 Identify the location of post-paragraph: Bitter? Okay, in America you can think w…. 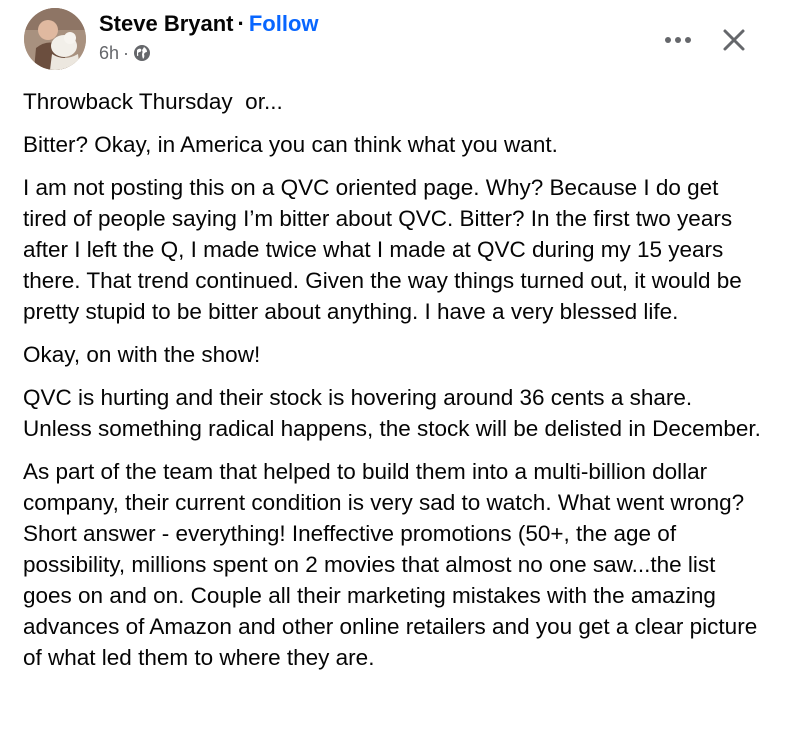
(290, 144).